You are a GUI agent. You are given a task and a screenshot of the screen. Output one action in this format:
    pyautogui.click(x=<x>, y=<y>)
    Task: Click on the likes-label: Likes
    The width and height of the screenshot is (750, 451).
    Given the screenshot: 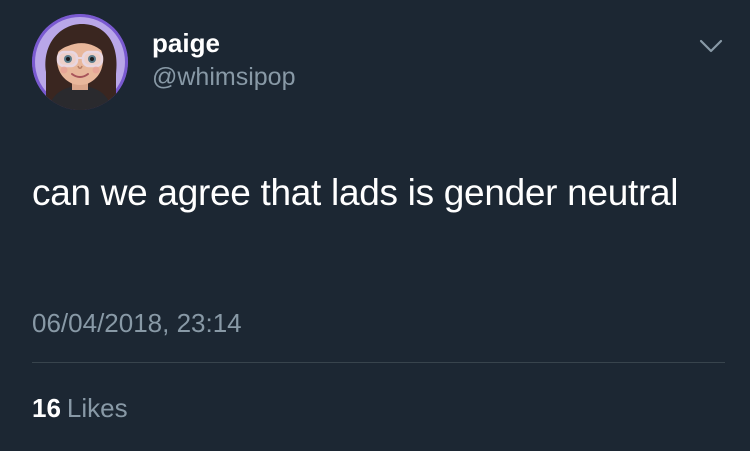 What is the action you would take?
    pyautogui.click(x=97, y=408)
    